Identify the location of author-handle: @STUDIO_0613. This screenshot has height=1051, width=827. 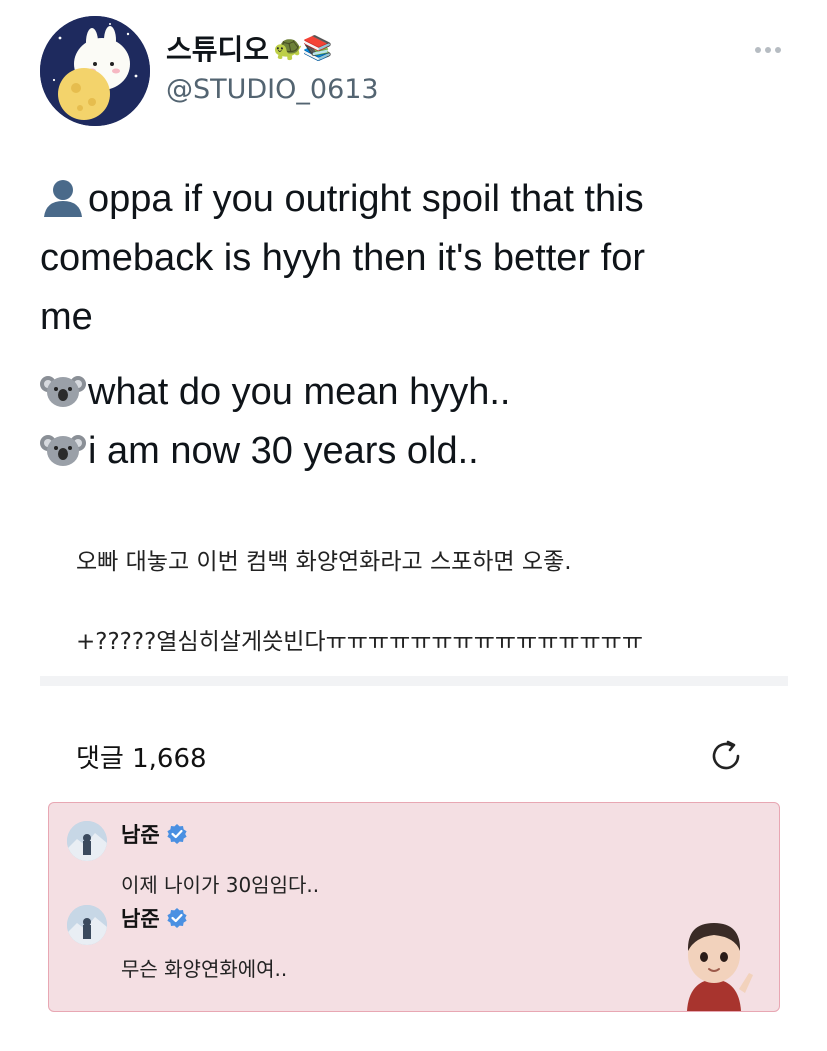
(272, 89).